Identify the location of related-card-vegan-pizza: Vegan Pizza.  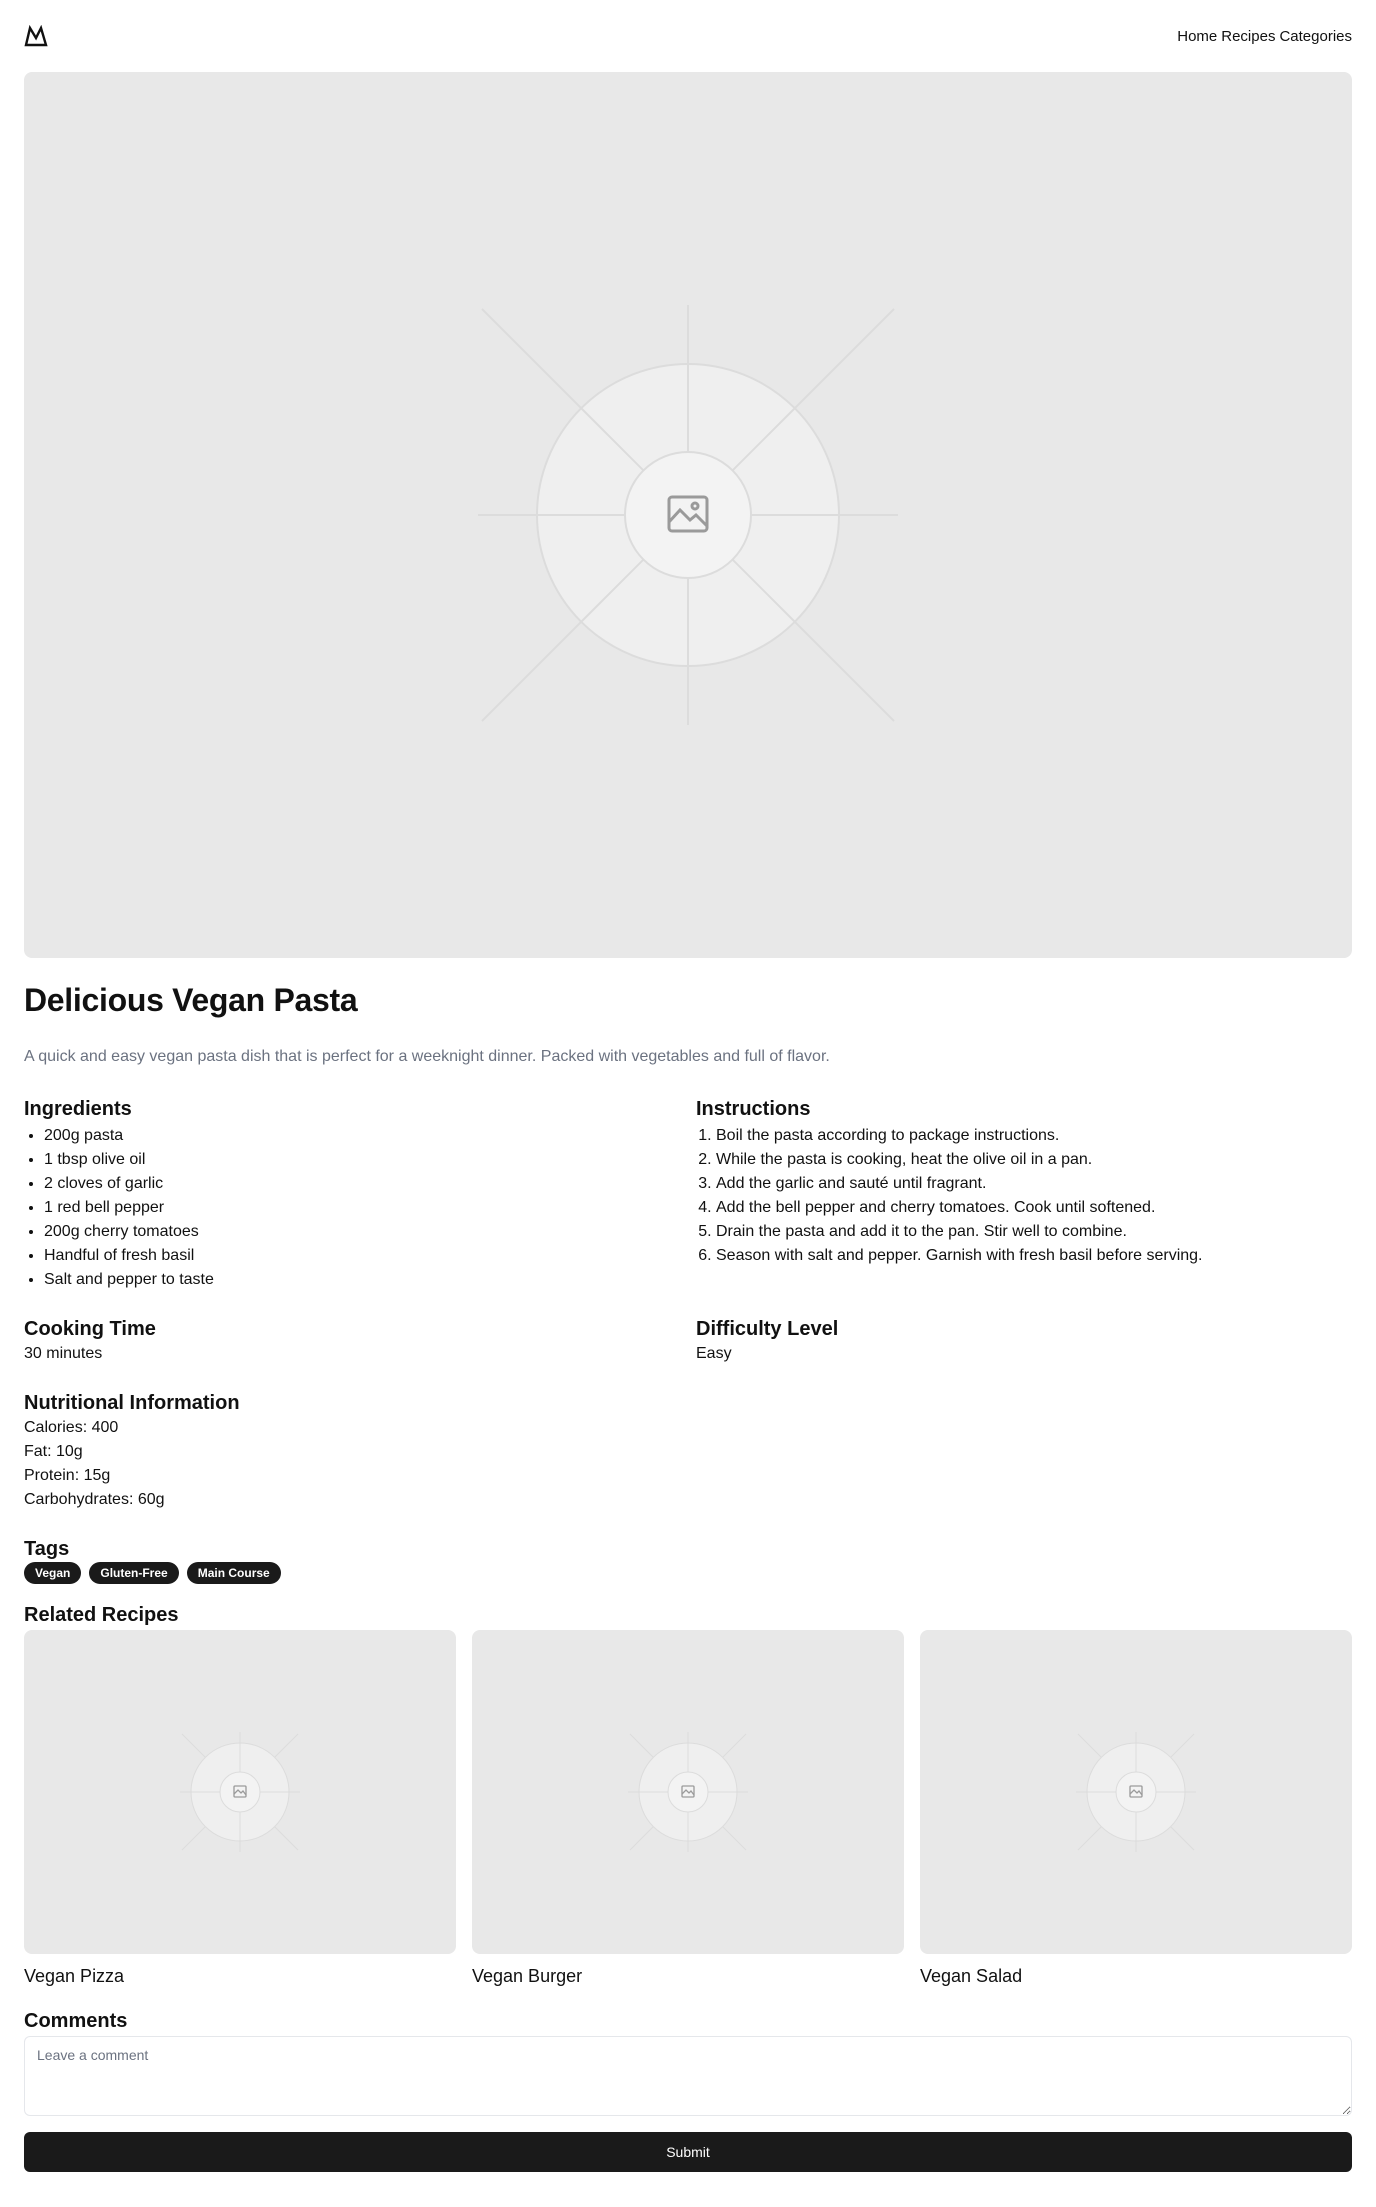
(240, 1809).